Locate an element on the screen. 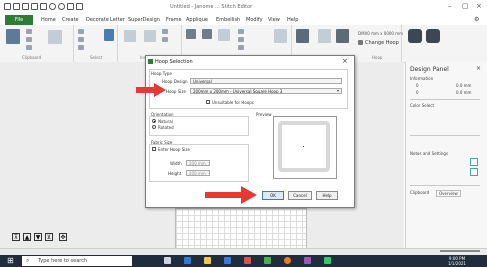  close-window-button: × is located at coordinates (479, 6).